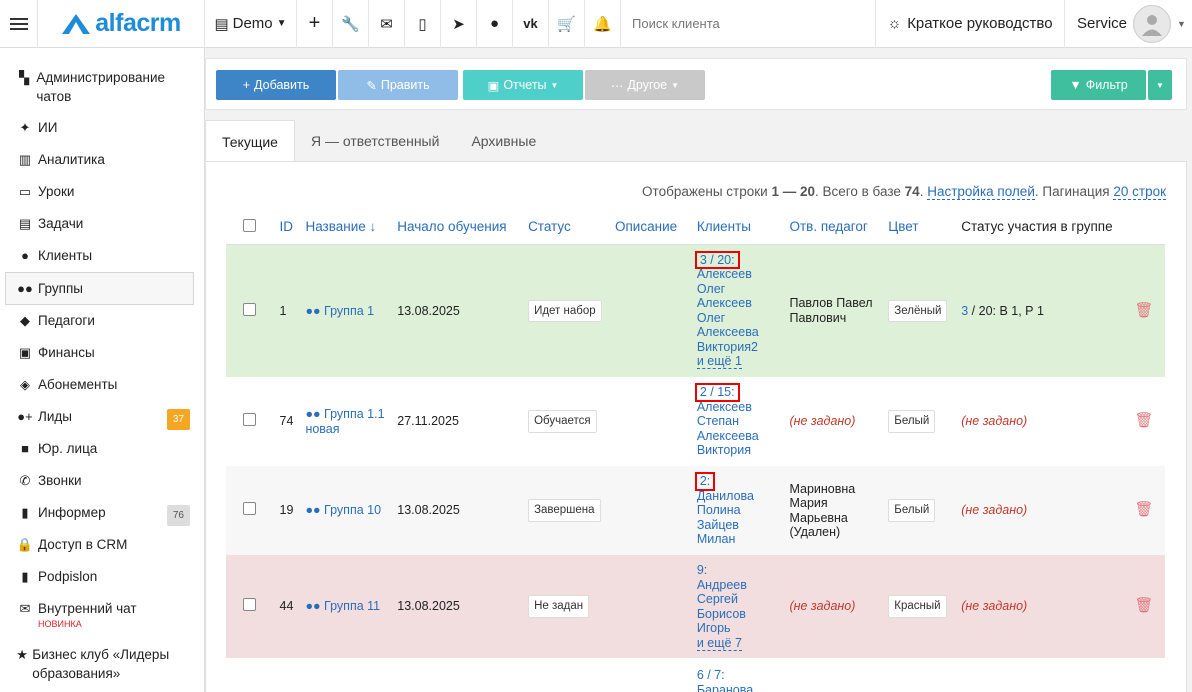  What do you see at coordinates (717, 392) in the screenshot?
I see `clients-count: 2 / 15:` at bounding box center [717, 392].